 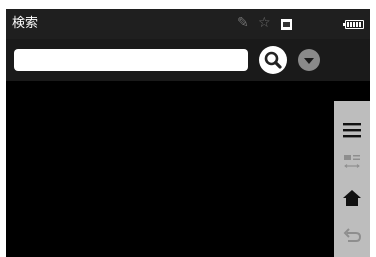 I want to click on home-icon, so click(x=352, y=198).